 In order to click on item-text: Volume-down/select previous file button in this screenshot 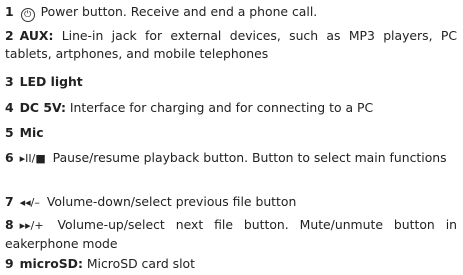, I will do `click(169, 201)`.